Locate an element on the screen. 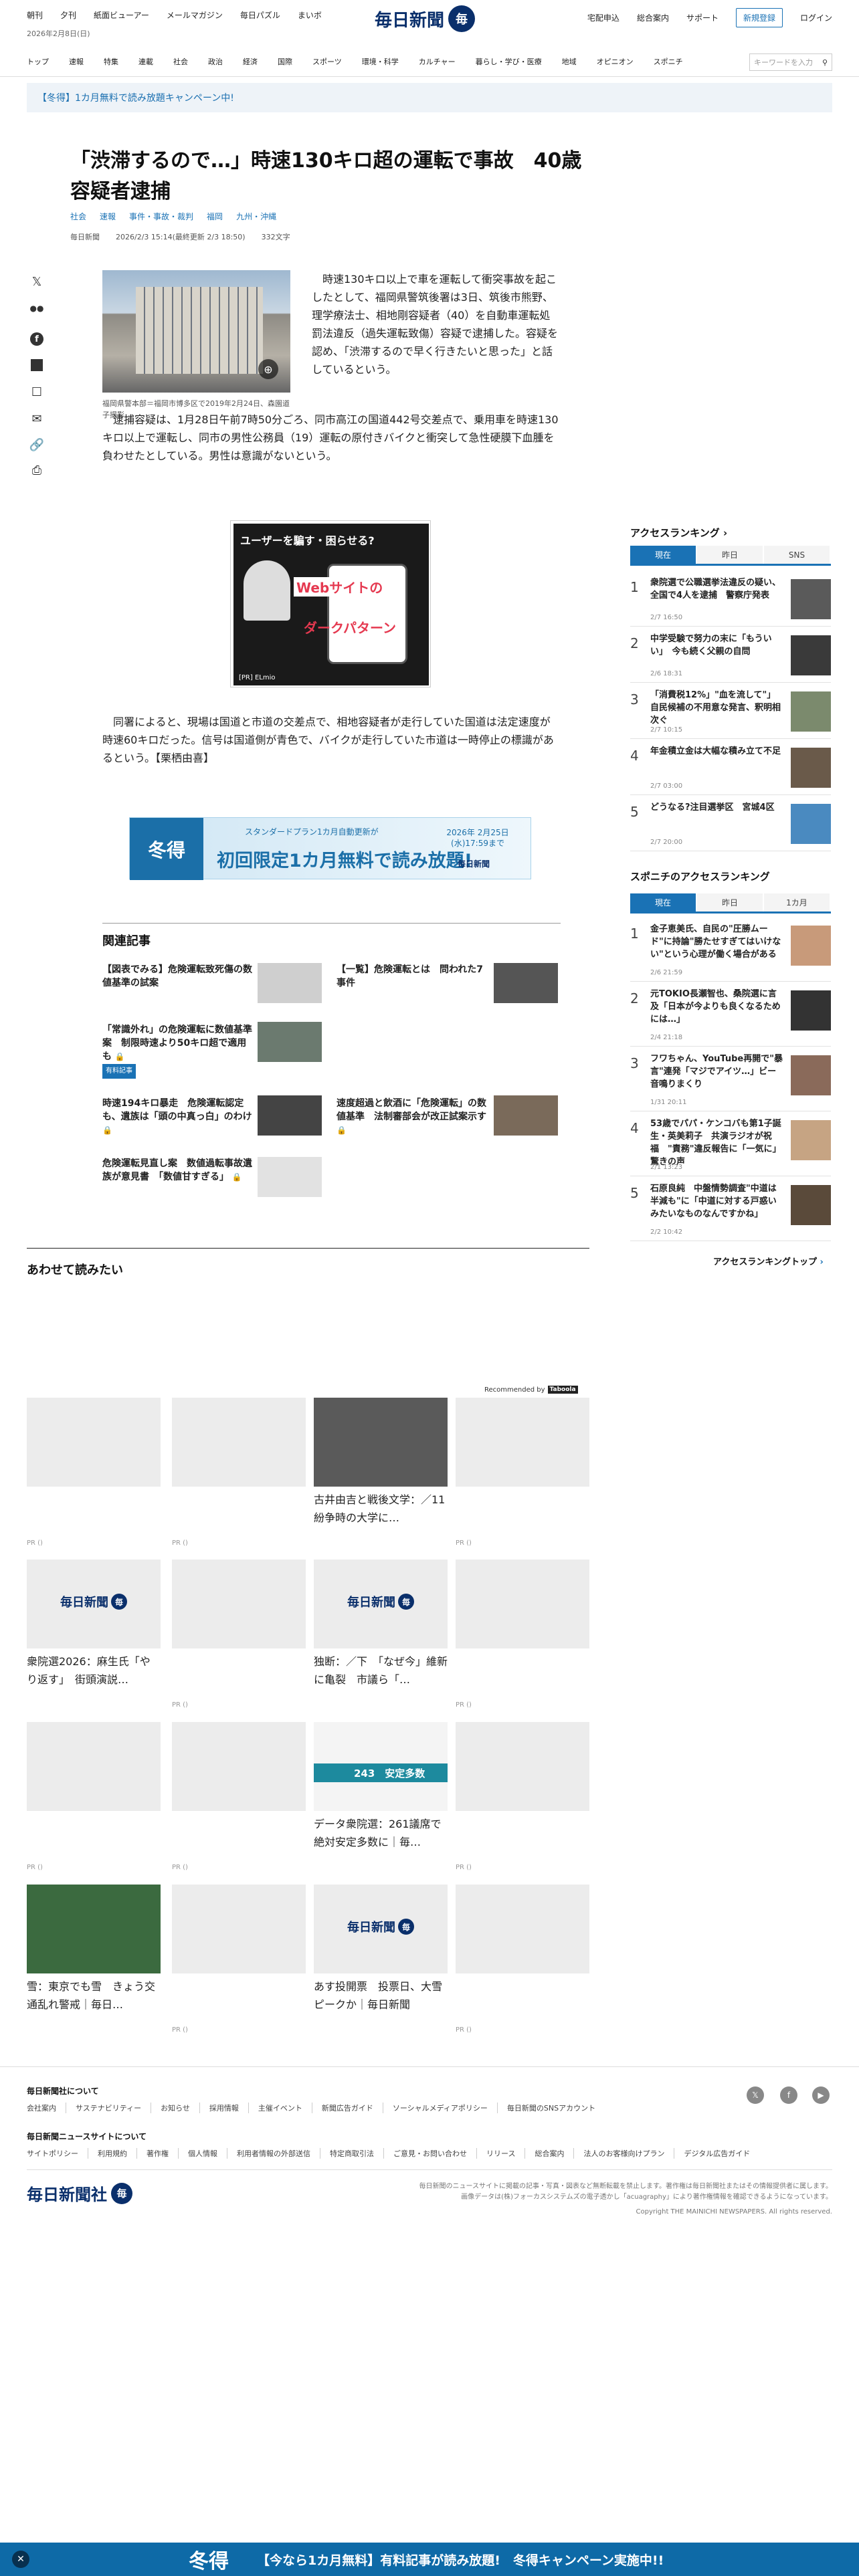  nav-life: 暮らし・学び・医療 is located at coordinates (509, 61).